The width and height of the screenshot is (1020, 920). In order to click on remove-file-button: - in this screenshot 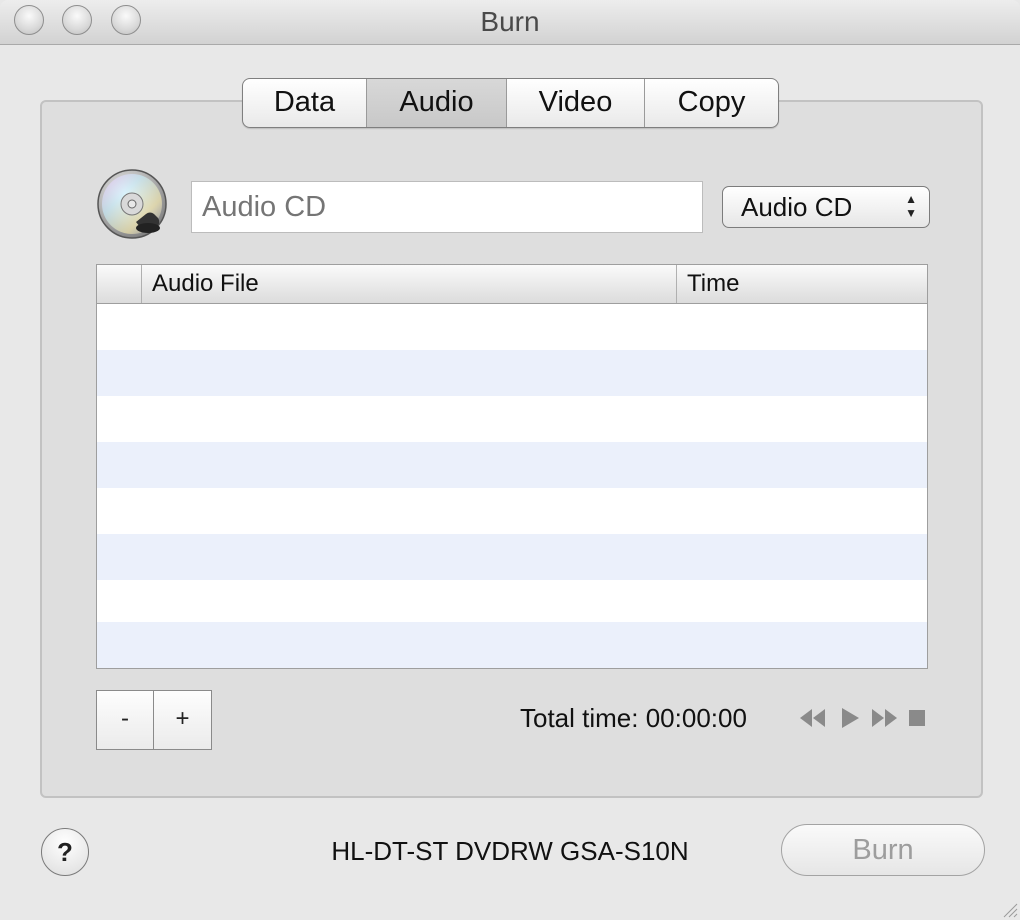, I will do `click(125, 720)`.